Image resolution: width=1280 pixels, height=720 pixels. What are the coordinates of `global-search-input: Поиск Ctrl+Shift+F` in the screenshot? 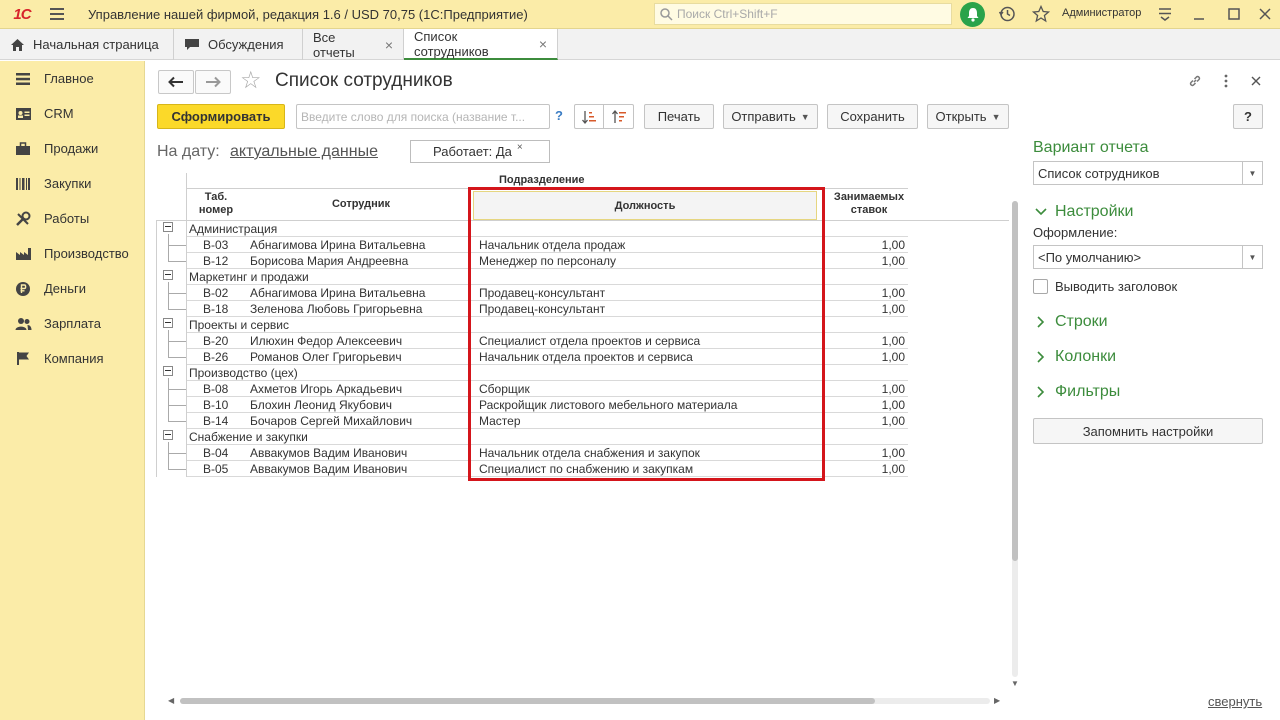 It's located at (803, 14).